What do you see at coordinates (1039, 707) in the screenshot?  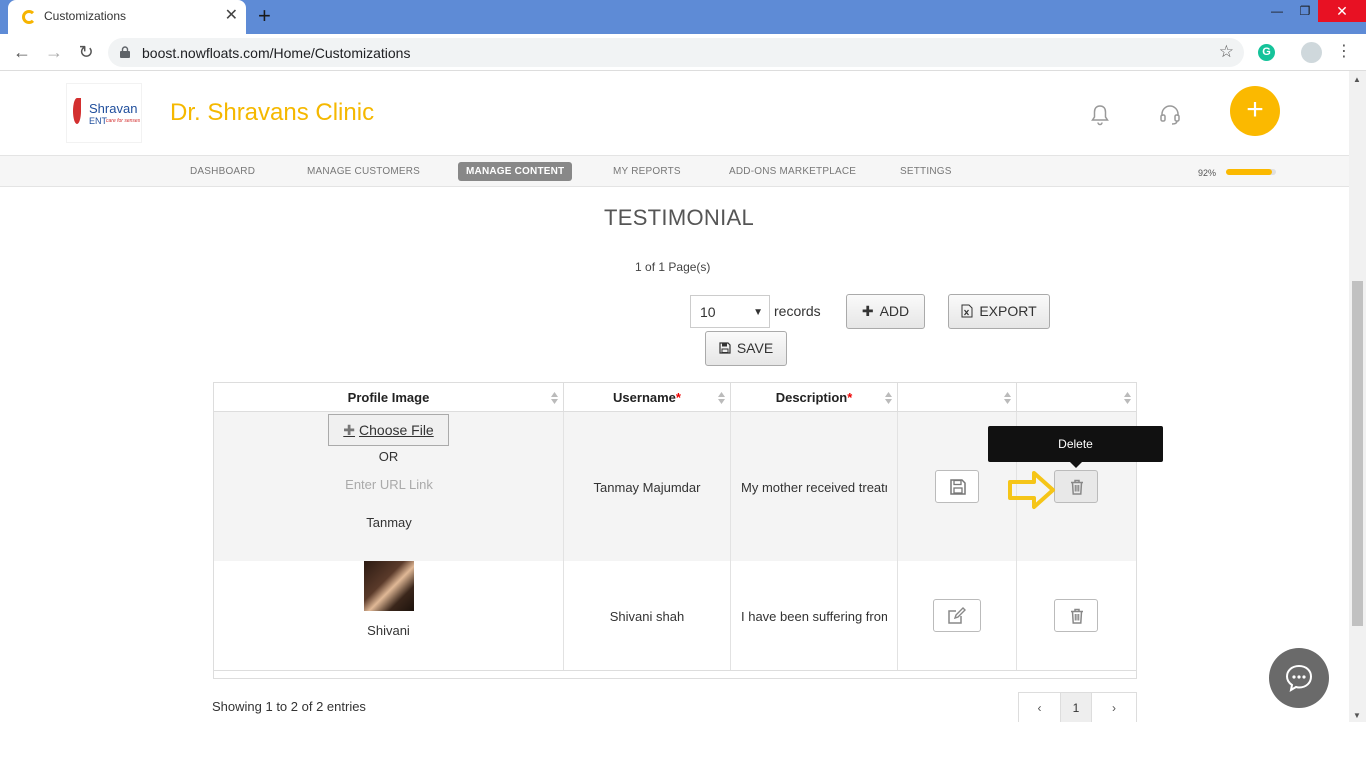 I see `prev-page-button: ‹` at bounding box center [1039, 707].